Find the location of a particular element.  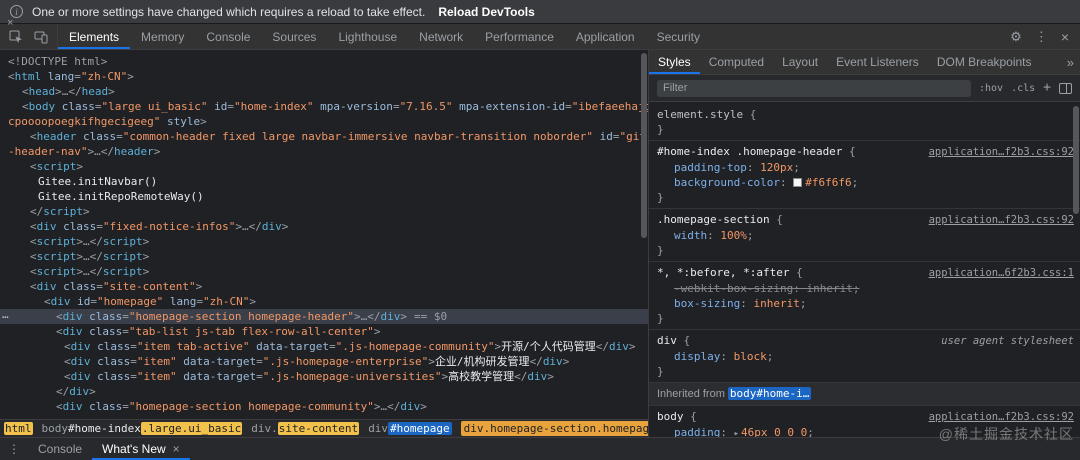

inspect-icon is located at coordinates (16, 37).